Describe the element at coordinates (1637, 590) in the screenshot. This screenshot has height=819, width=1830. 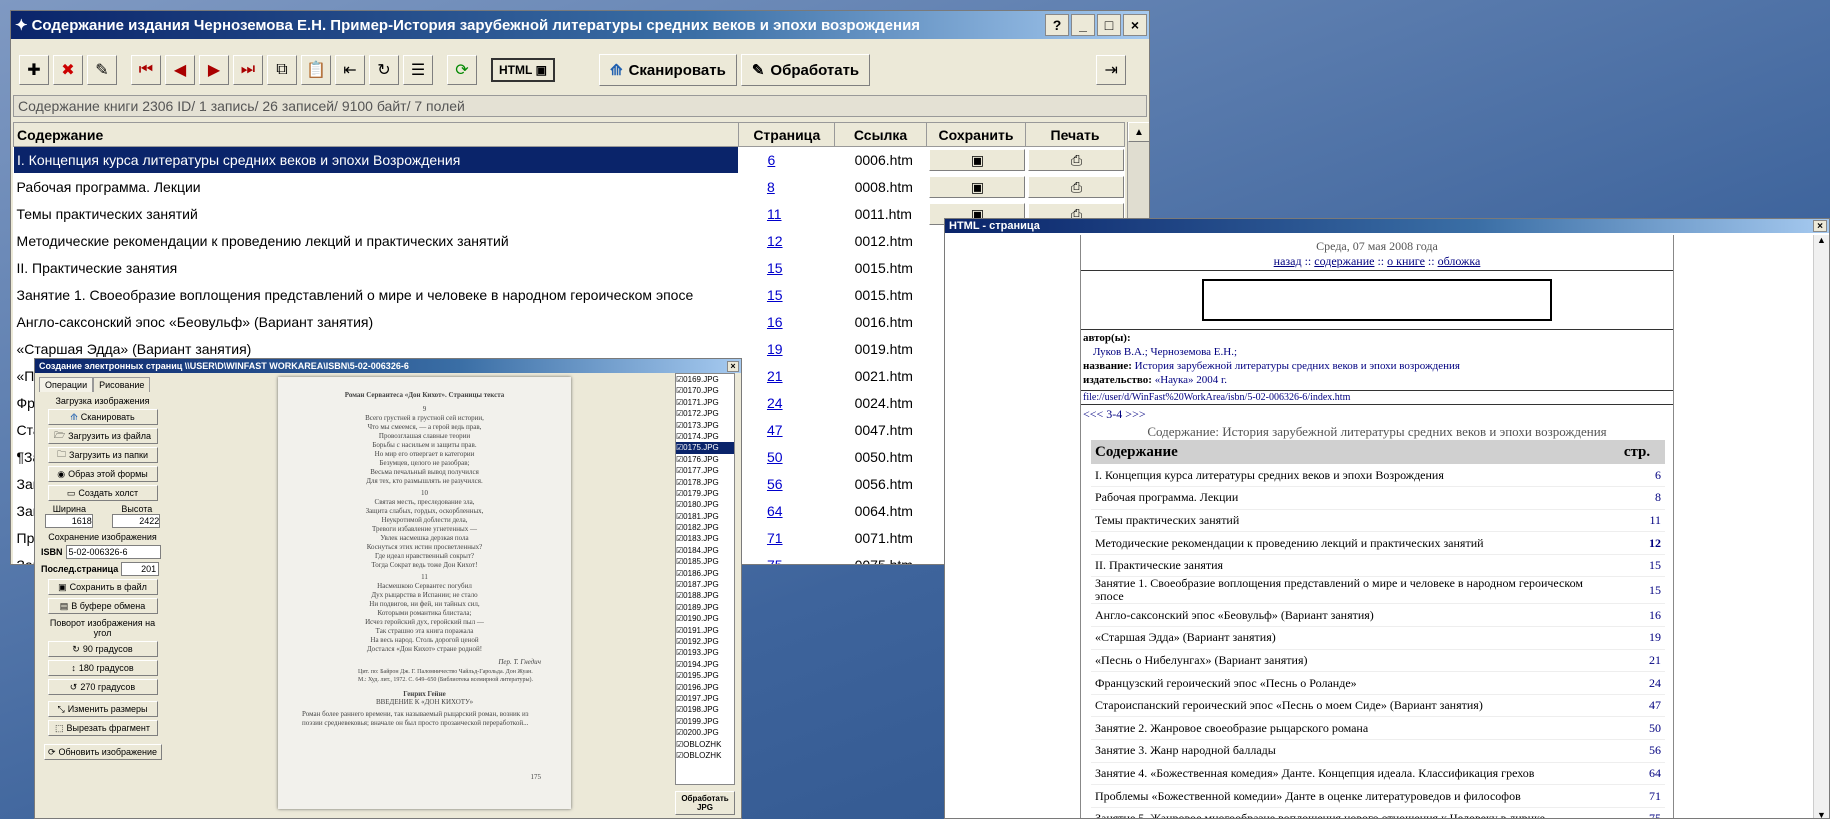
I see `toc-page: 15` at that location.